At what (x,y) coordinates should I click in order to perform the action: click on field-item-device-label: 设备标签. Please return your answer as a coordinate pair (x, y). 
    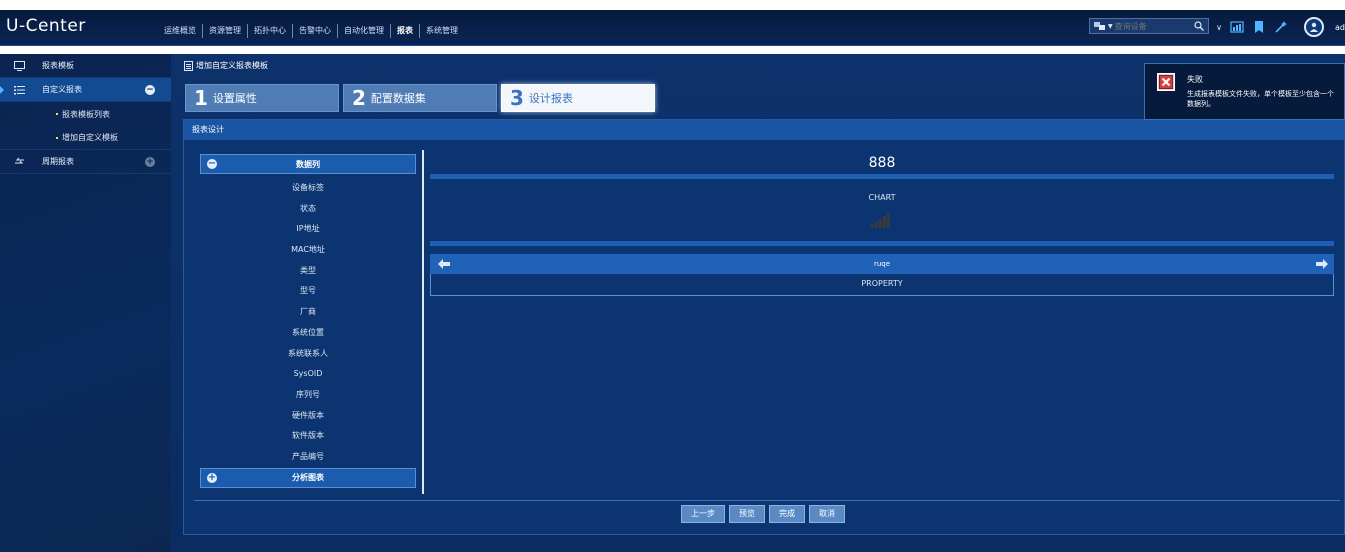
    Looking at the image, I should click on (308, 188).